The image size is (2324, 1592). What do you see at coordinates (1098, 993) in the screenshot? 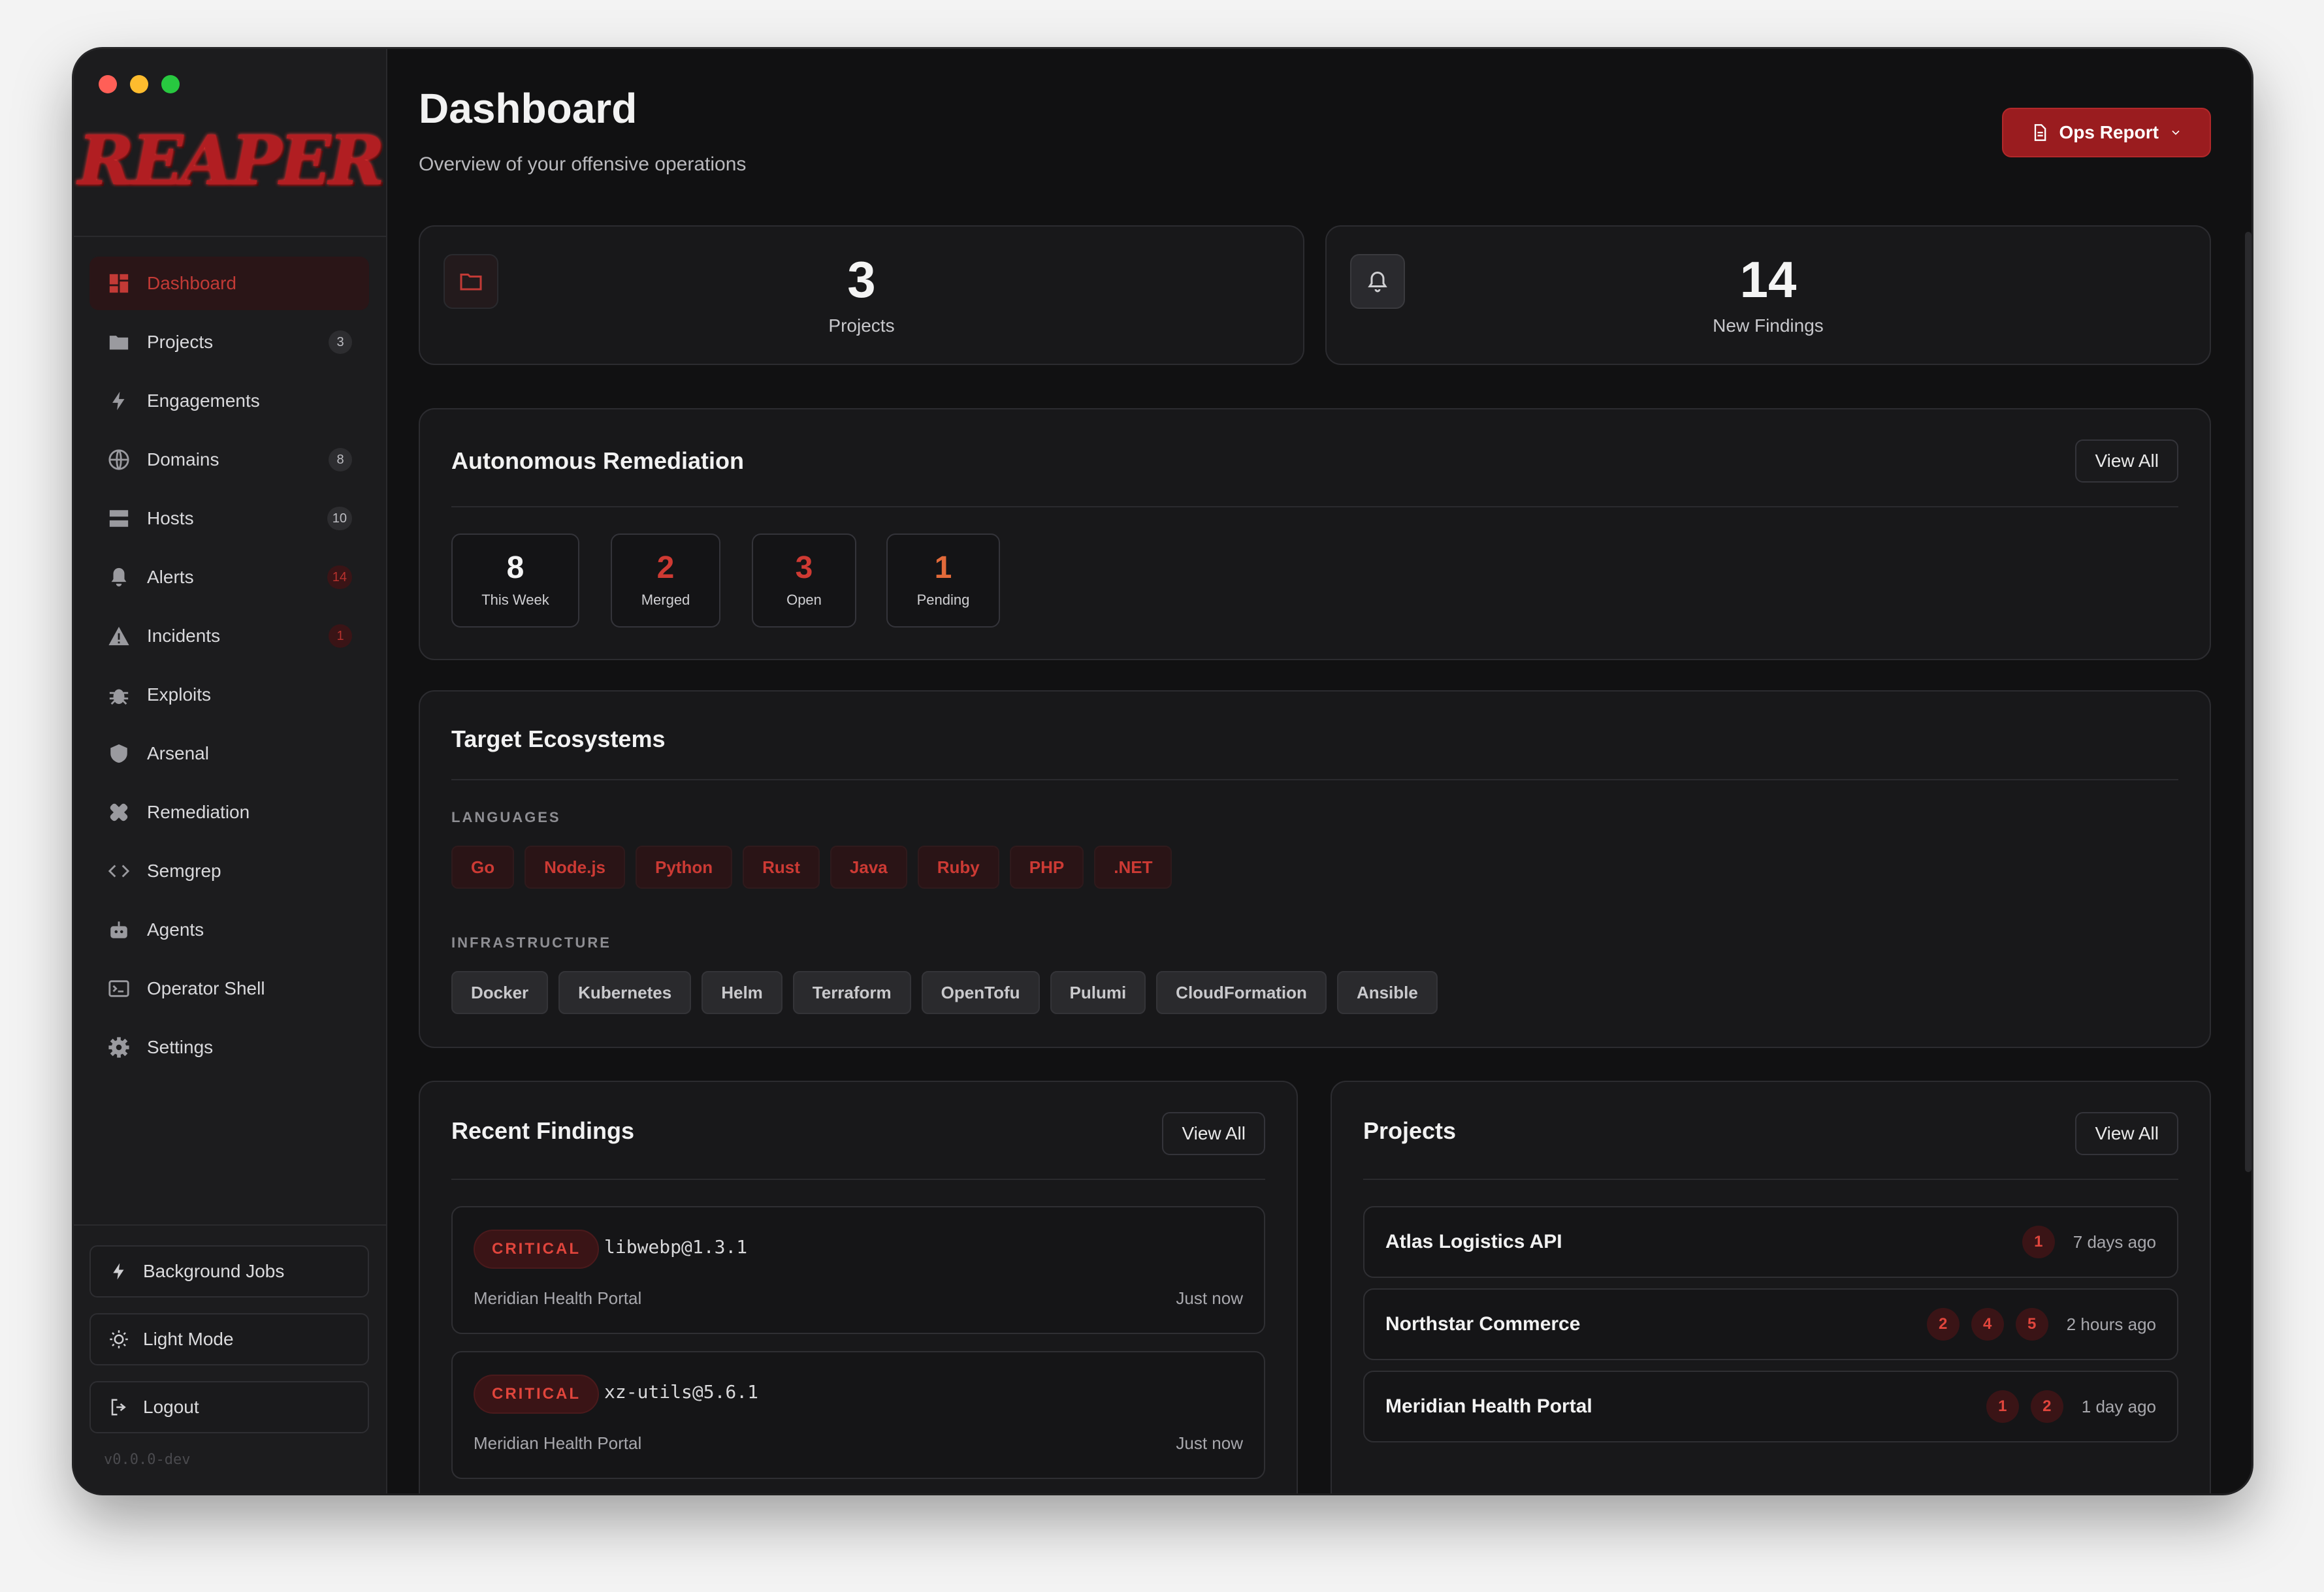
I see `infrastructure-chip: Pulumi` at bounding box center [1098, 993].